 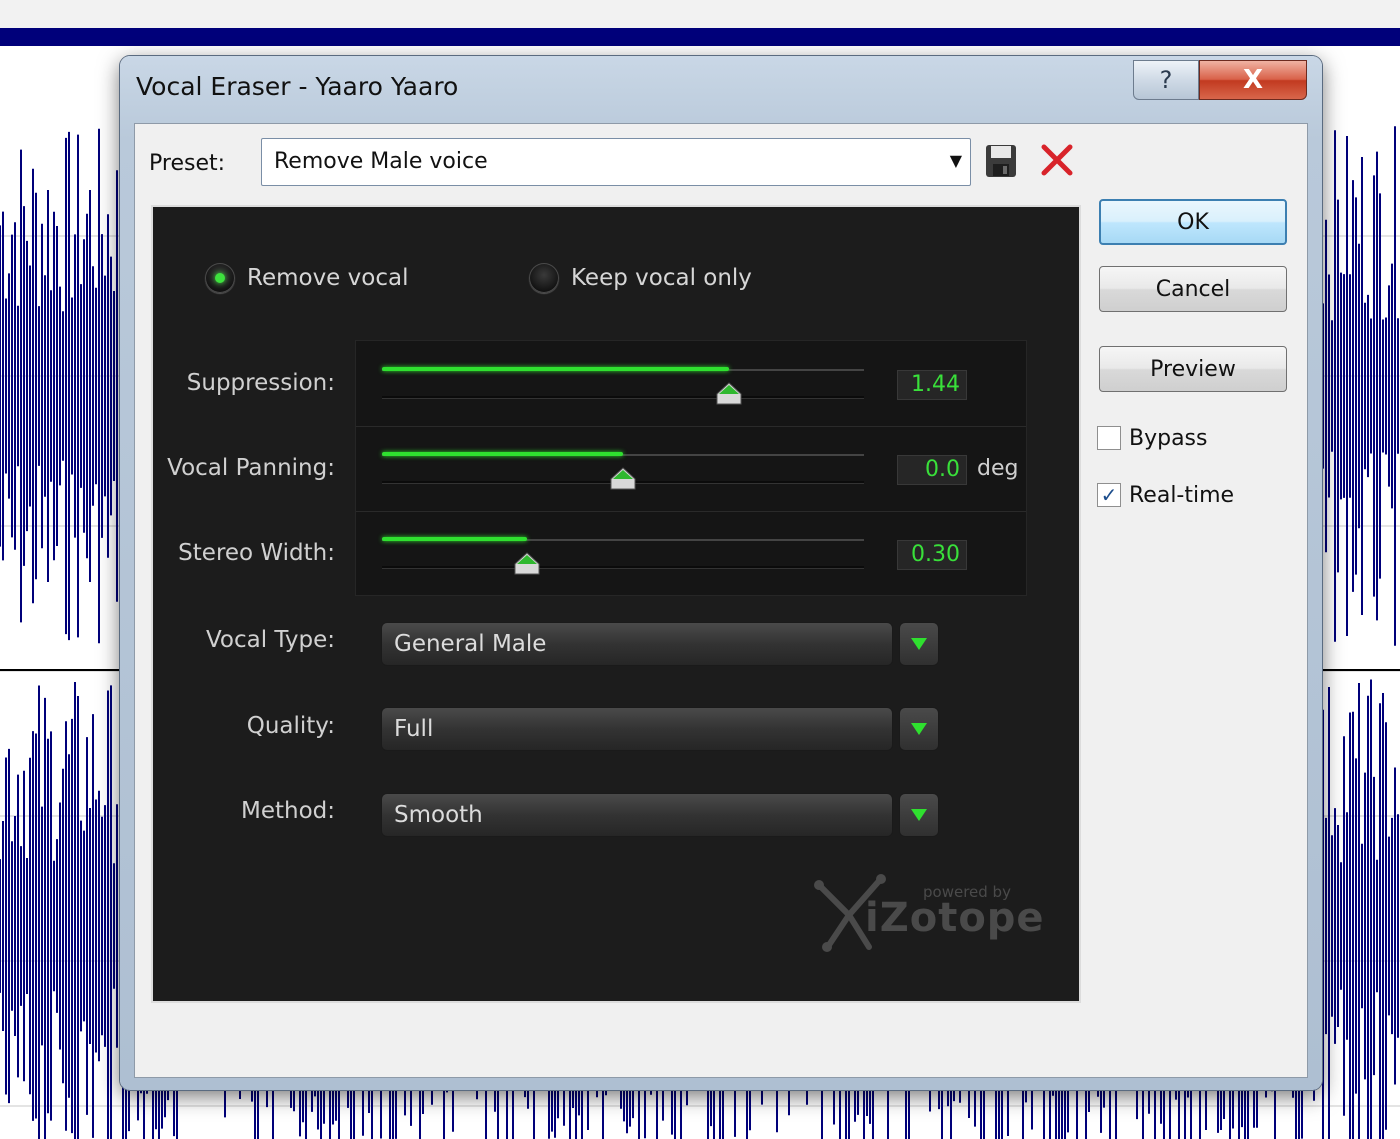 I want to click on stereo-width-label: Stereo Width:, so click(x=256, y=553).